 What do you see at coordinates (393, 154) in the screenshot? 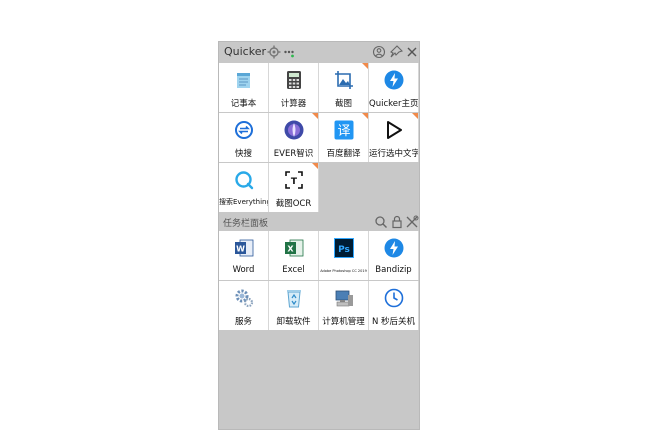
I see `action-label: 运行选中文字` at bounding box center [393, 154].